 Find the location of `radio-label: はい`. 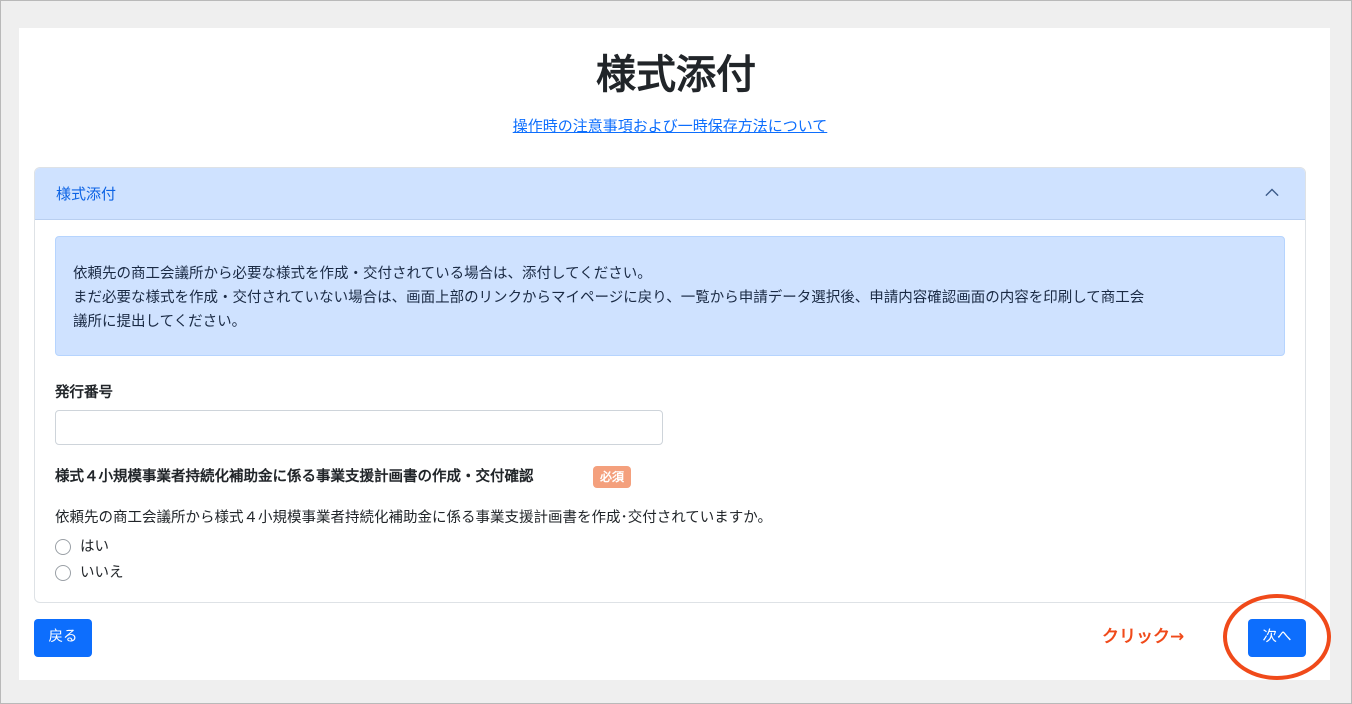

radio-label: はい is located at coordinates (94, 547).